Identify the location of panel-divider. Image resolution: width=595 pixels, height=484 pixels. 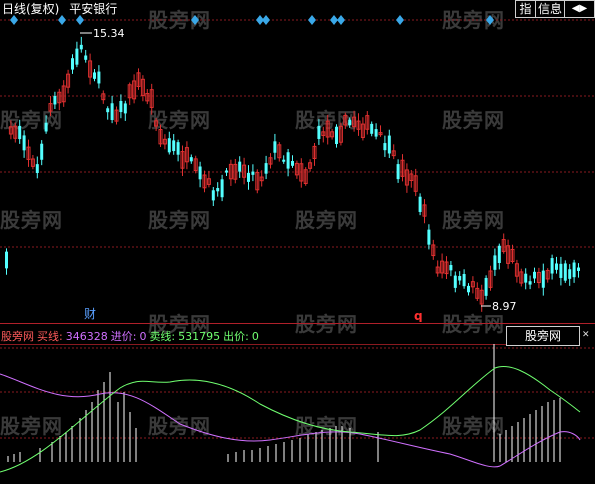
(297, 323).